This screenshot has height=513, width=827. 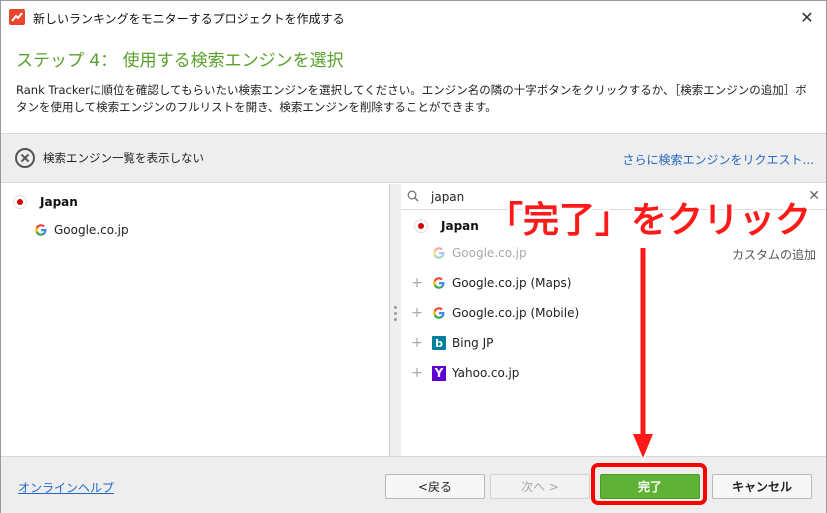 I want to click on title-bar: 新しいランキングをモニターするプロジェクトを作成する ✕, so click(x=413, y=17).